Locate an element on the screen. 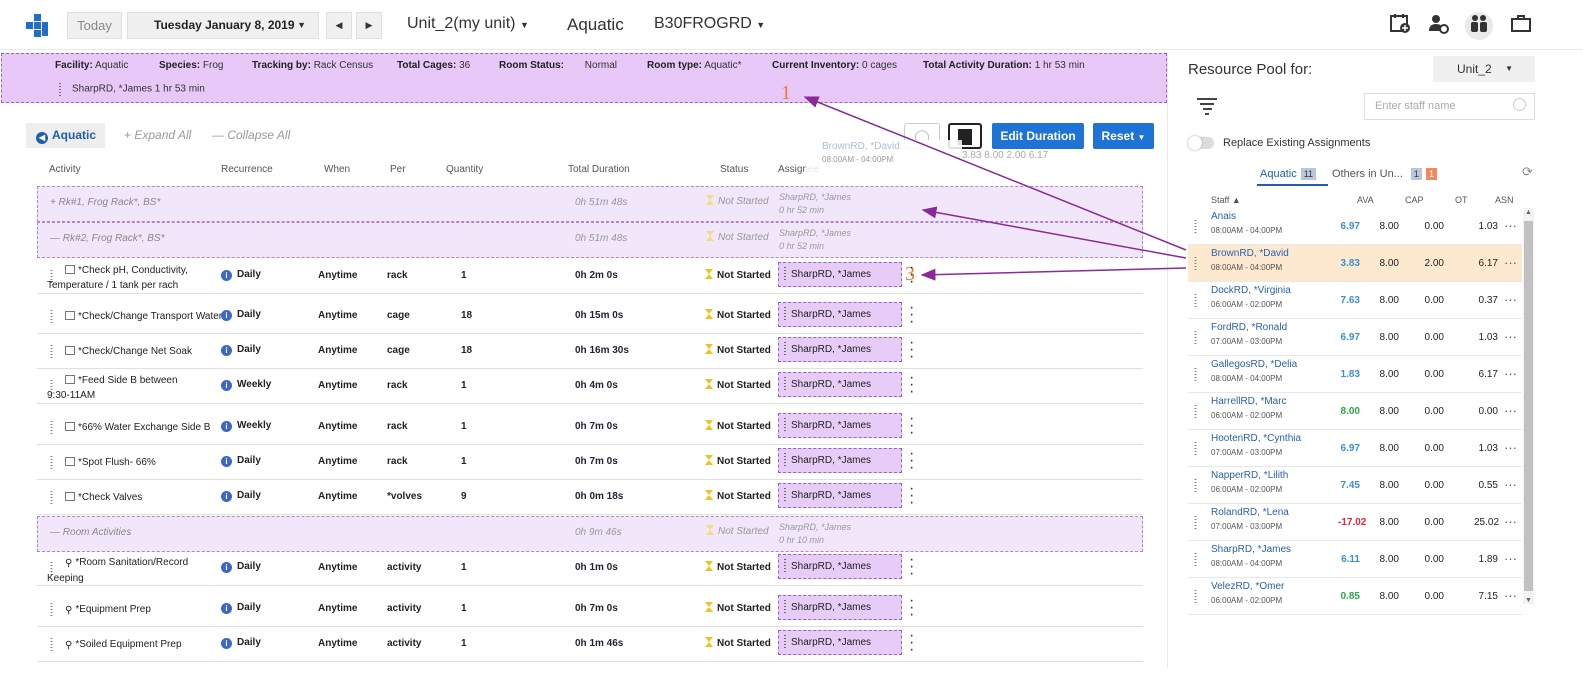  group-assignee: SharpRD, *James 0 hr 10 min is located at coordinates (815, 534).